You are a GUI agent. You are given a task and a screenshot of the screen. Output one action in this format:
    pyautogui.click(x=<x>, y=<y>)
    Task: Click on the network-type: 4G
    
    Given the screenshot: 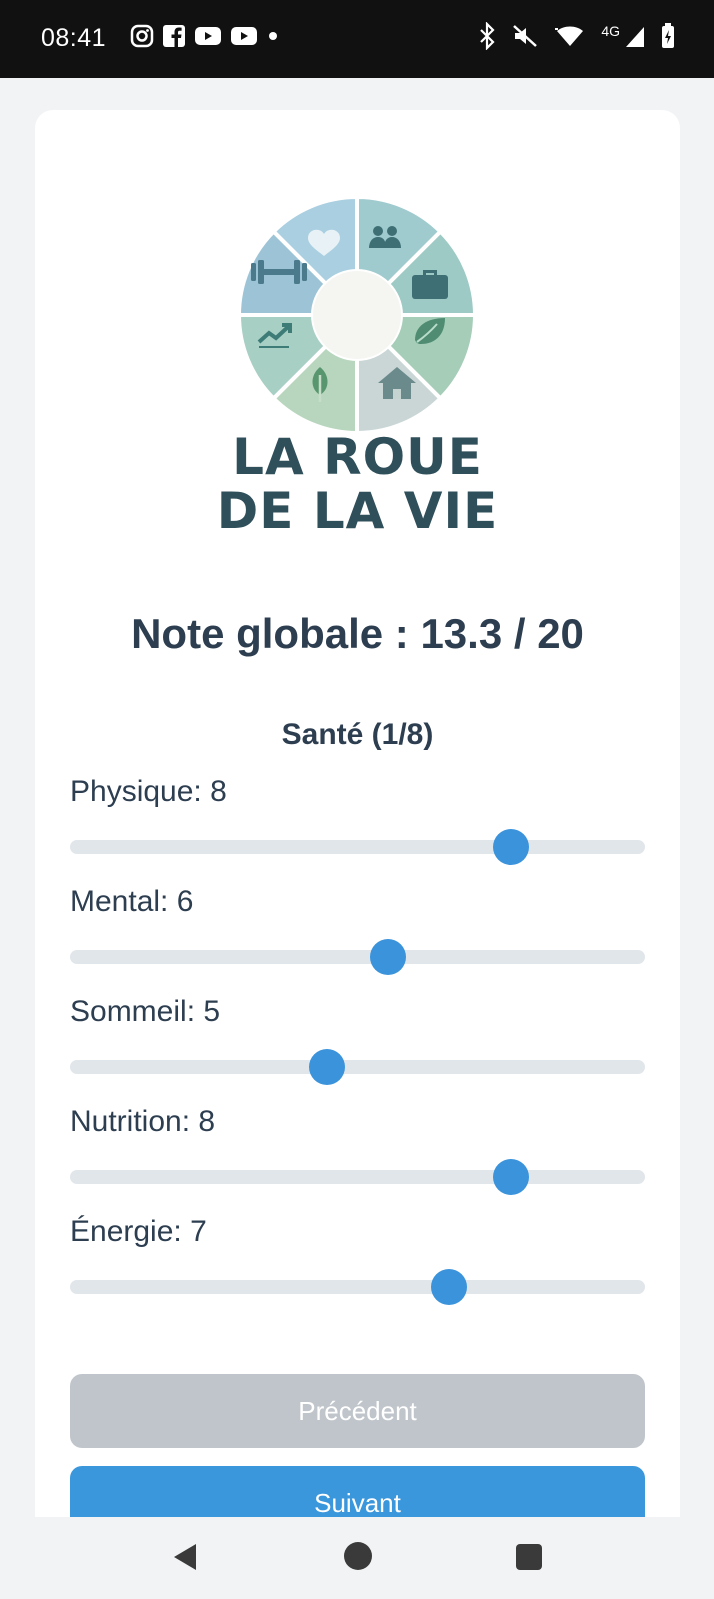 What is the action you would take?
    pyautogui.click(x=610, y=31)
    